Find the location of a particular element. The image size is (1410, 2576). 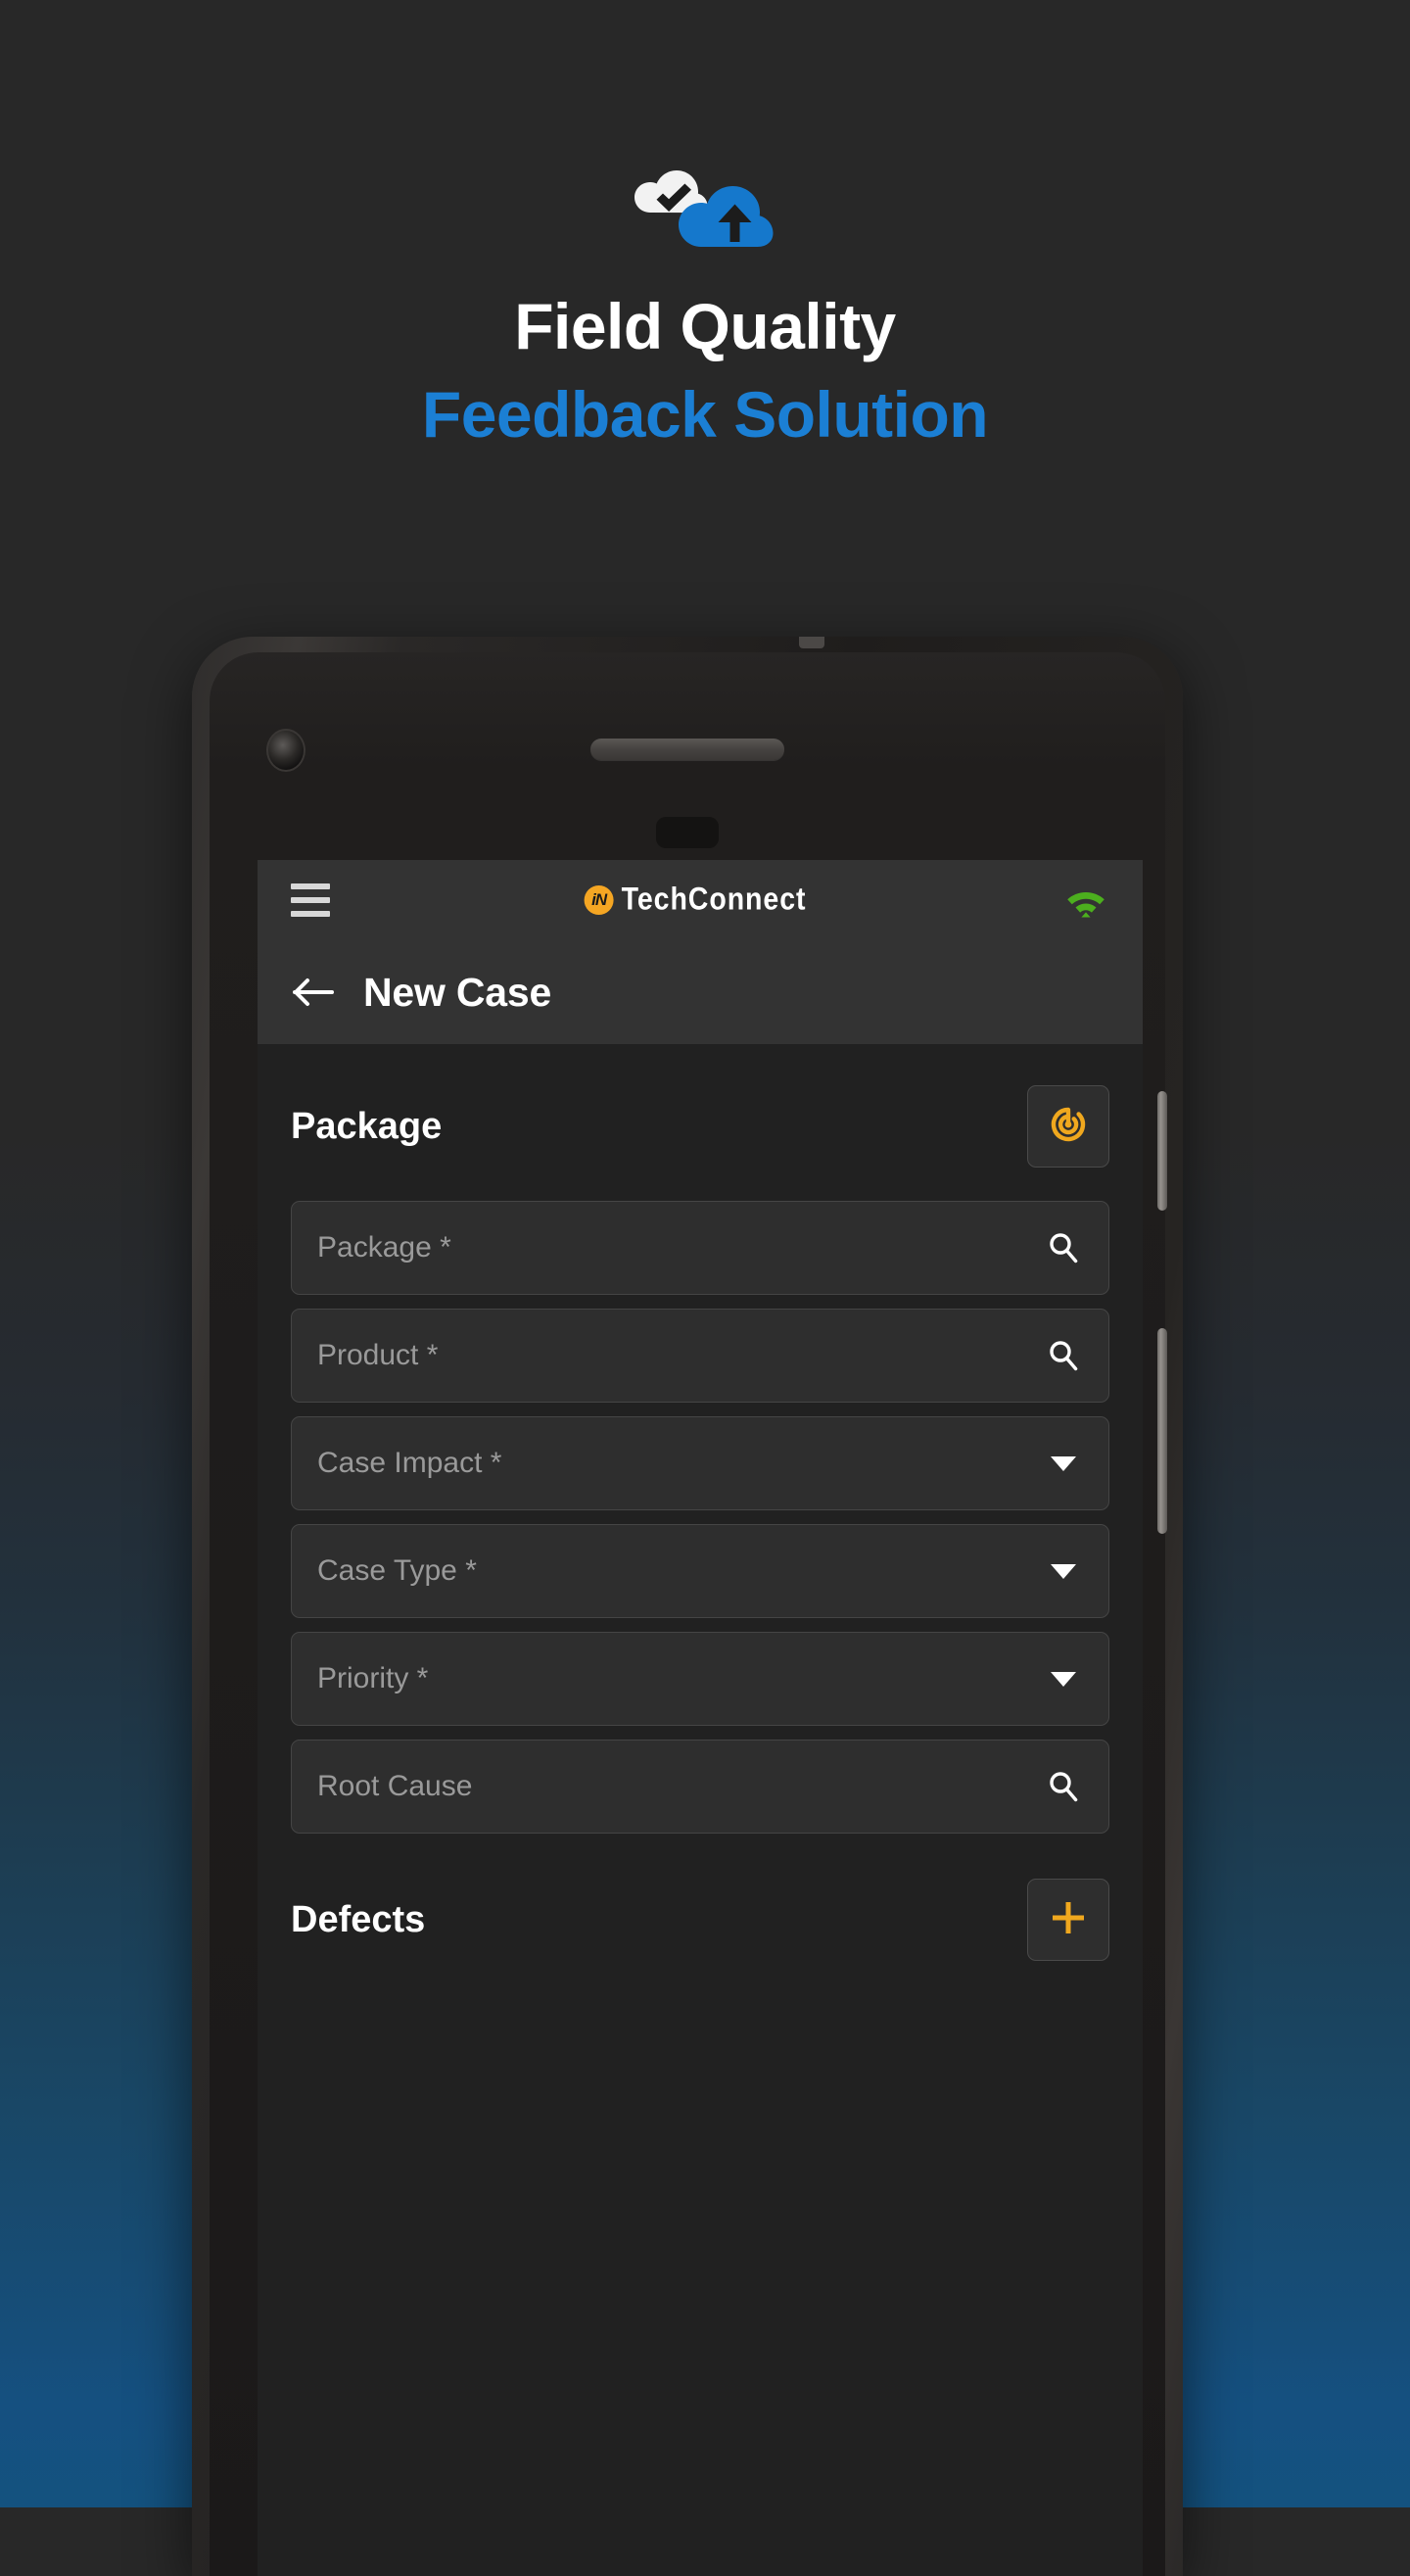

front-camera-icon is located at coordinates (286, 751).